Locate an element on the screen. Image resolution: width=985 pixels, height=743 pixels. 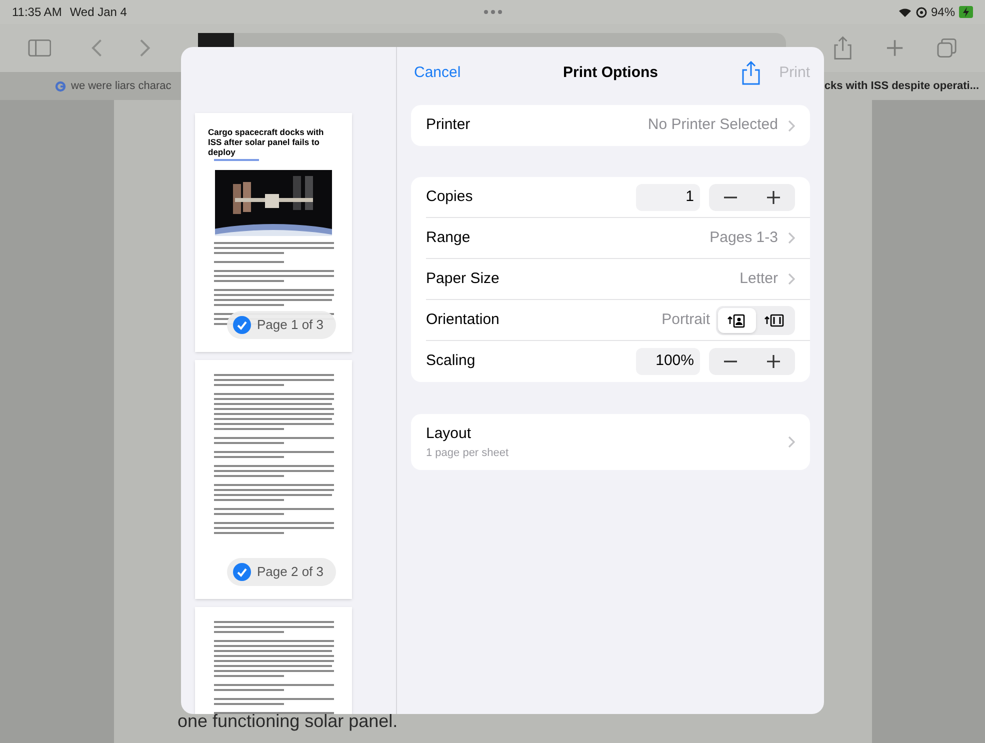
orientation-option is located at coordinates (737, 320).